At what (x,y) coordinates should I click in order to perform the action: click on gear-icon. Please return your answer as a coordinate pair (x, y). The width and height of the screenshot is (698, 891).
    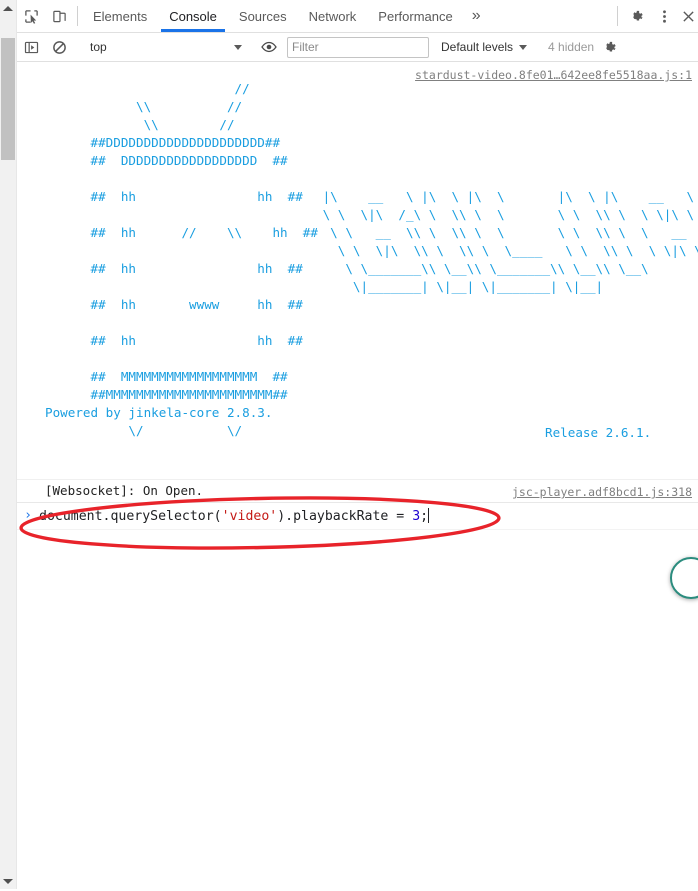
    Looking at the image, I should click on (636, 16).